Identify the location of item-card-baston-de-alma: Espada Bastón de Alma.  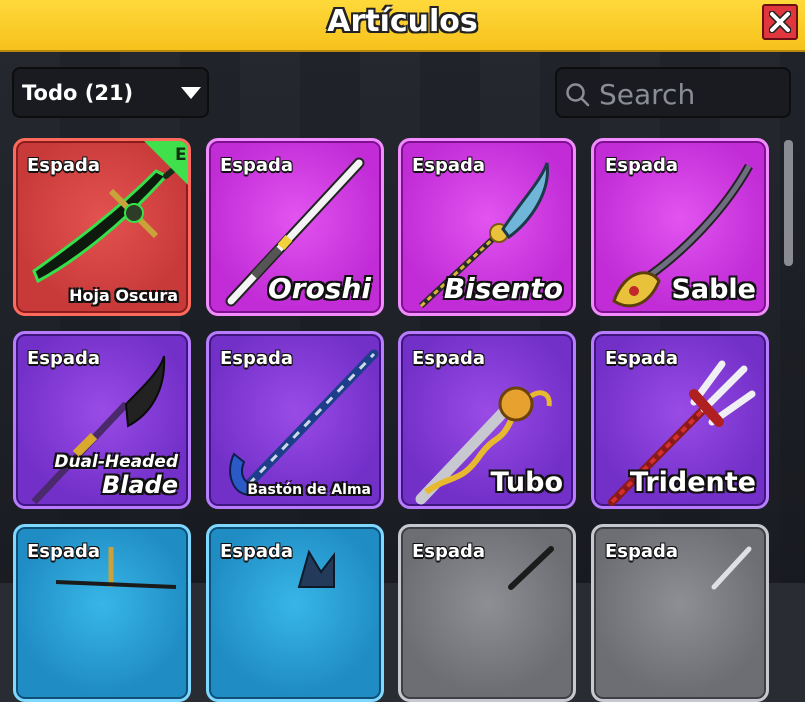
(295, 420).